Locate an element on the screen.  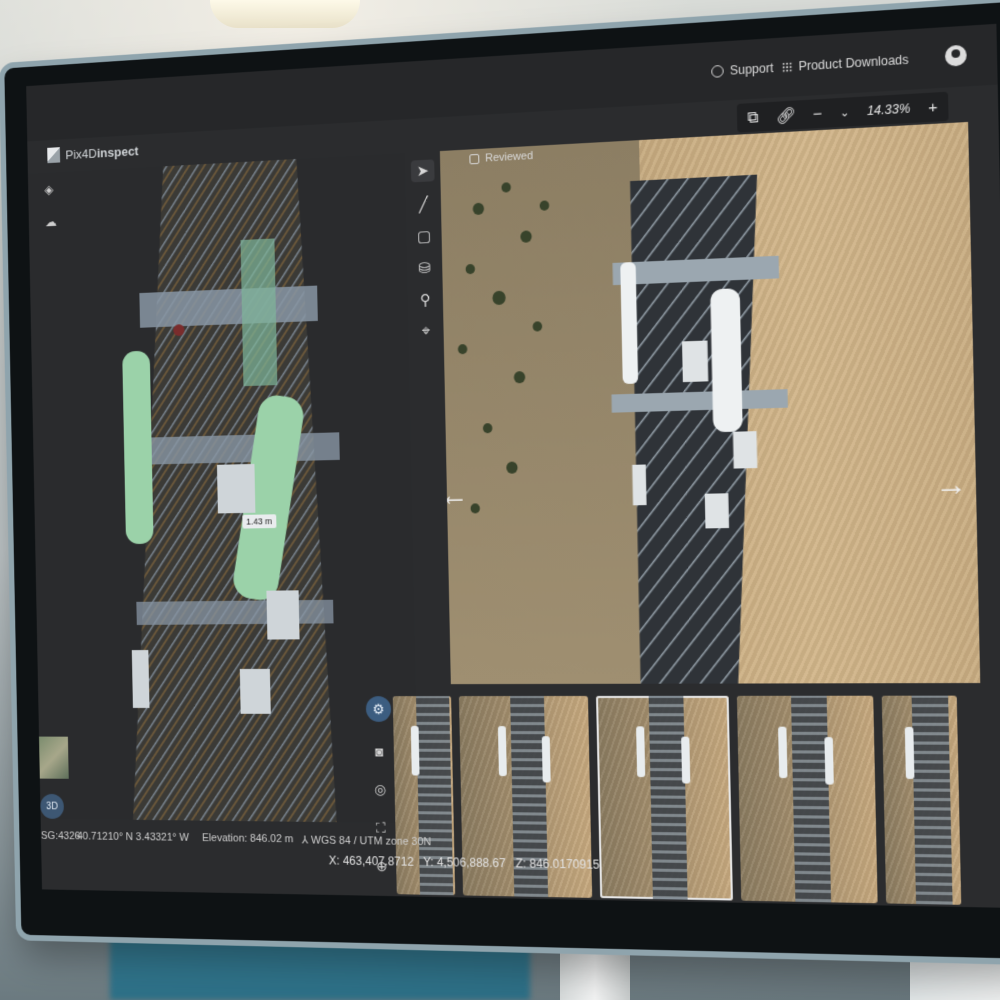
mini-map is located at coordinates (54, 757).